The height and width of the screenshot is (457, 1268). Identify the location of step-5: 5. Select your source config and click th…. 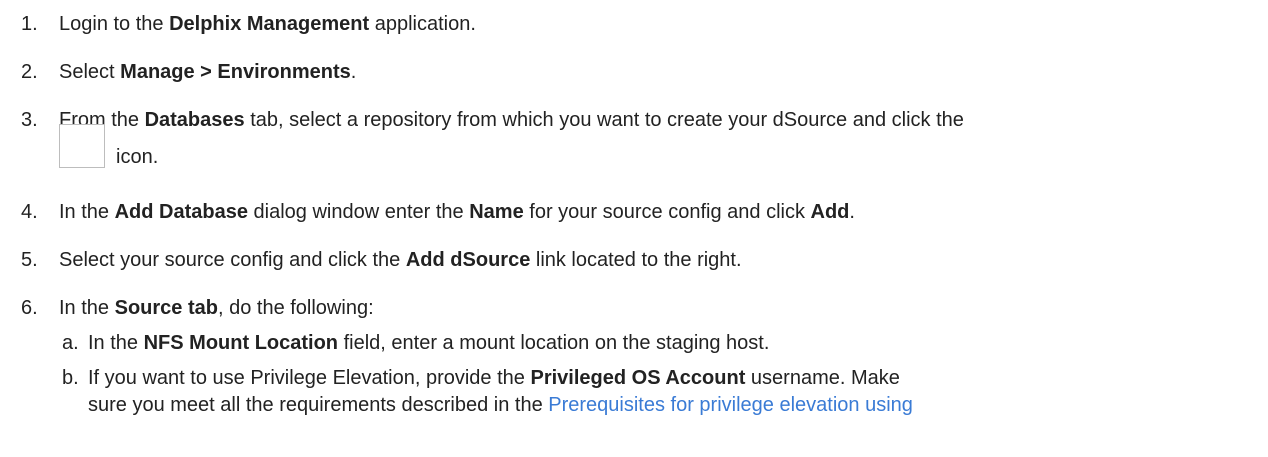
(381, 260).